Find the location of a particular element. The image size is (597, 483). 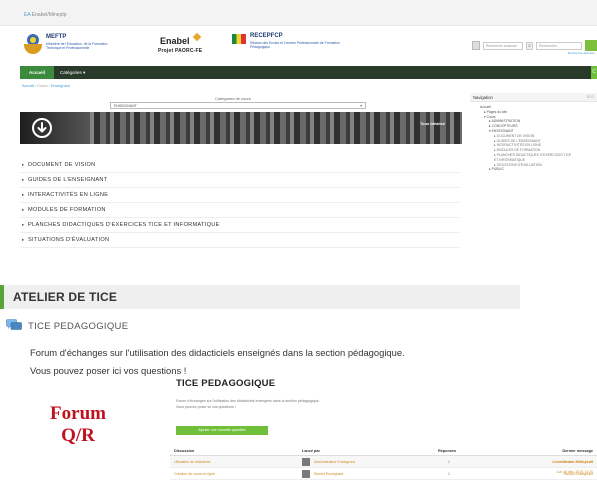

forum-name: TICE PEDAGOGIQUE is located at coordinates (78, 326).